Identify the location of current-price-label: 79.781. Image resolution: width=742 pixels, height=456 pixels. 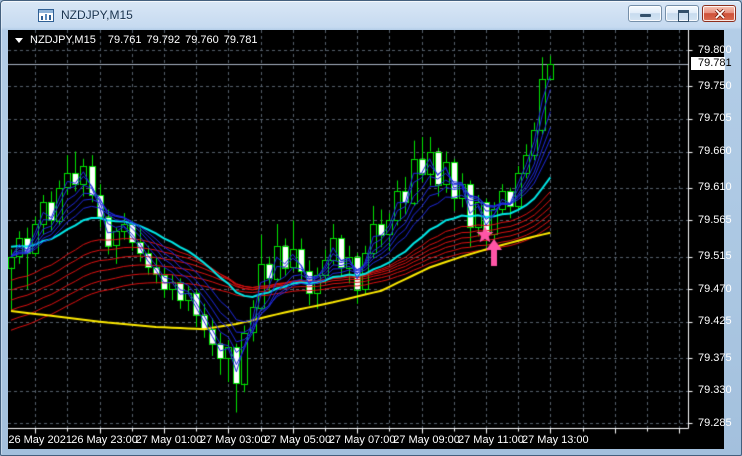
(711, 64).